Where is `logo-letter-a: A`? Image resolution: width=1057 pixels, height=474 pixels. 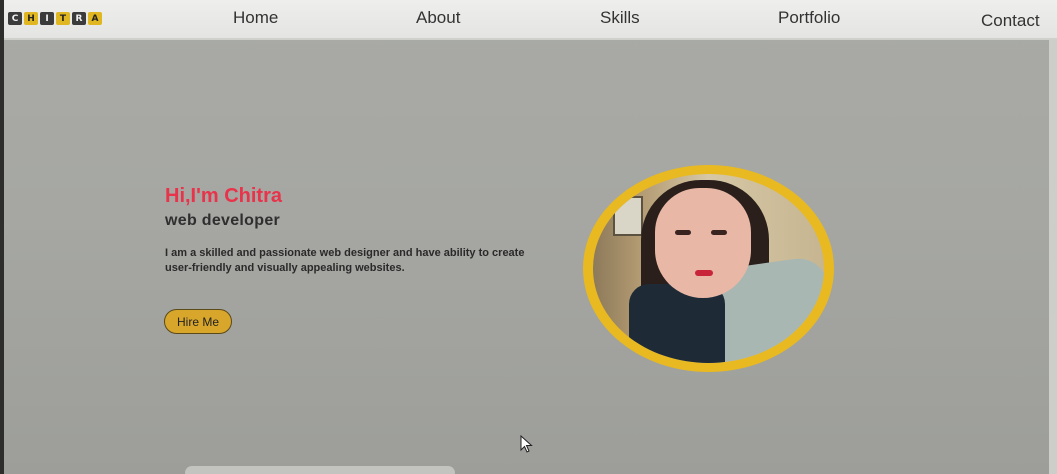 logo-letter-a: A is located at coordinates (95, 18).